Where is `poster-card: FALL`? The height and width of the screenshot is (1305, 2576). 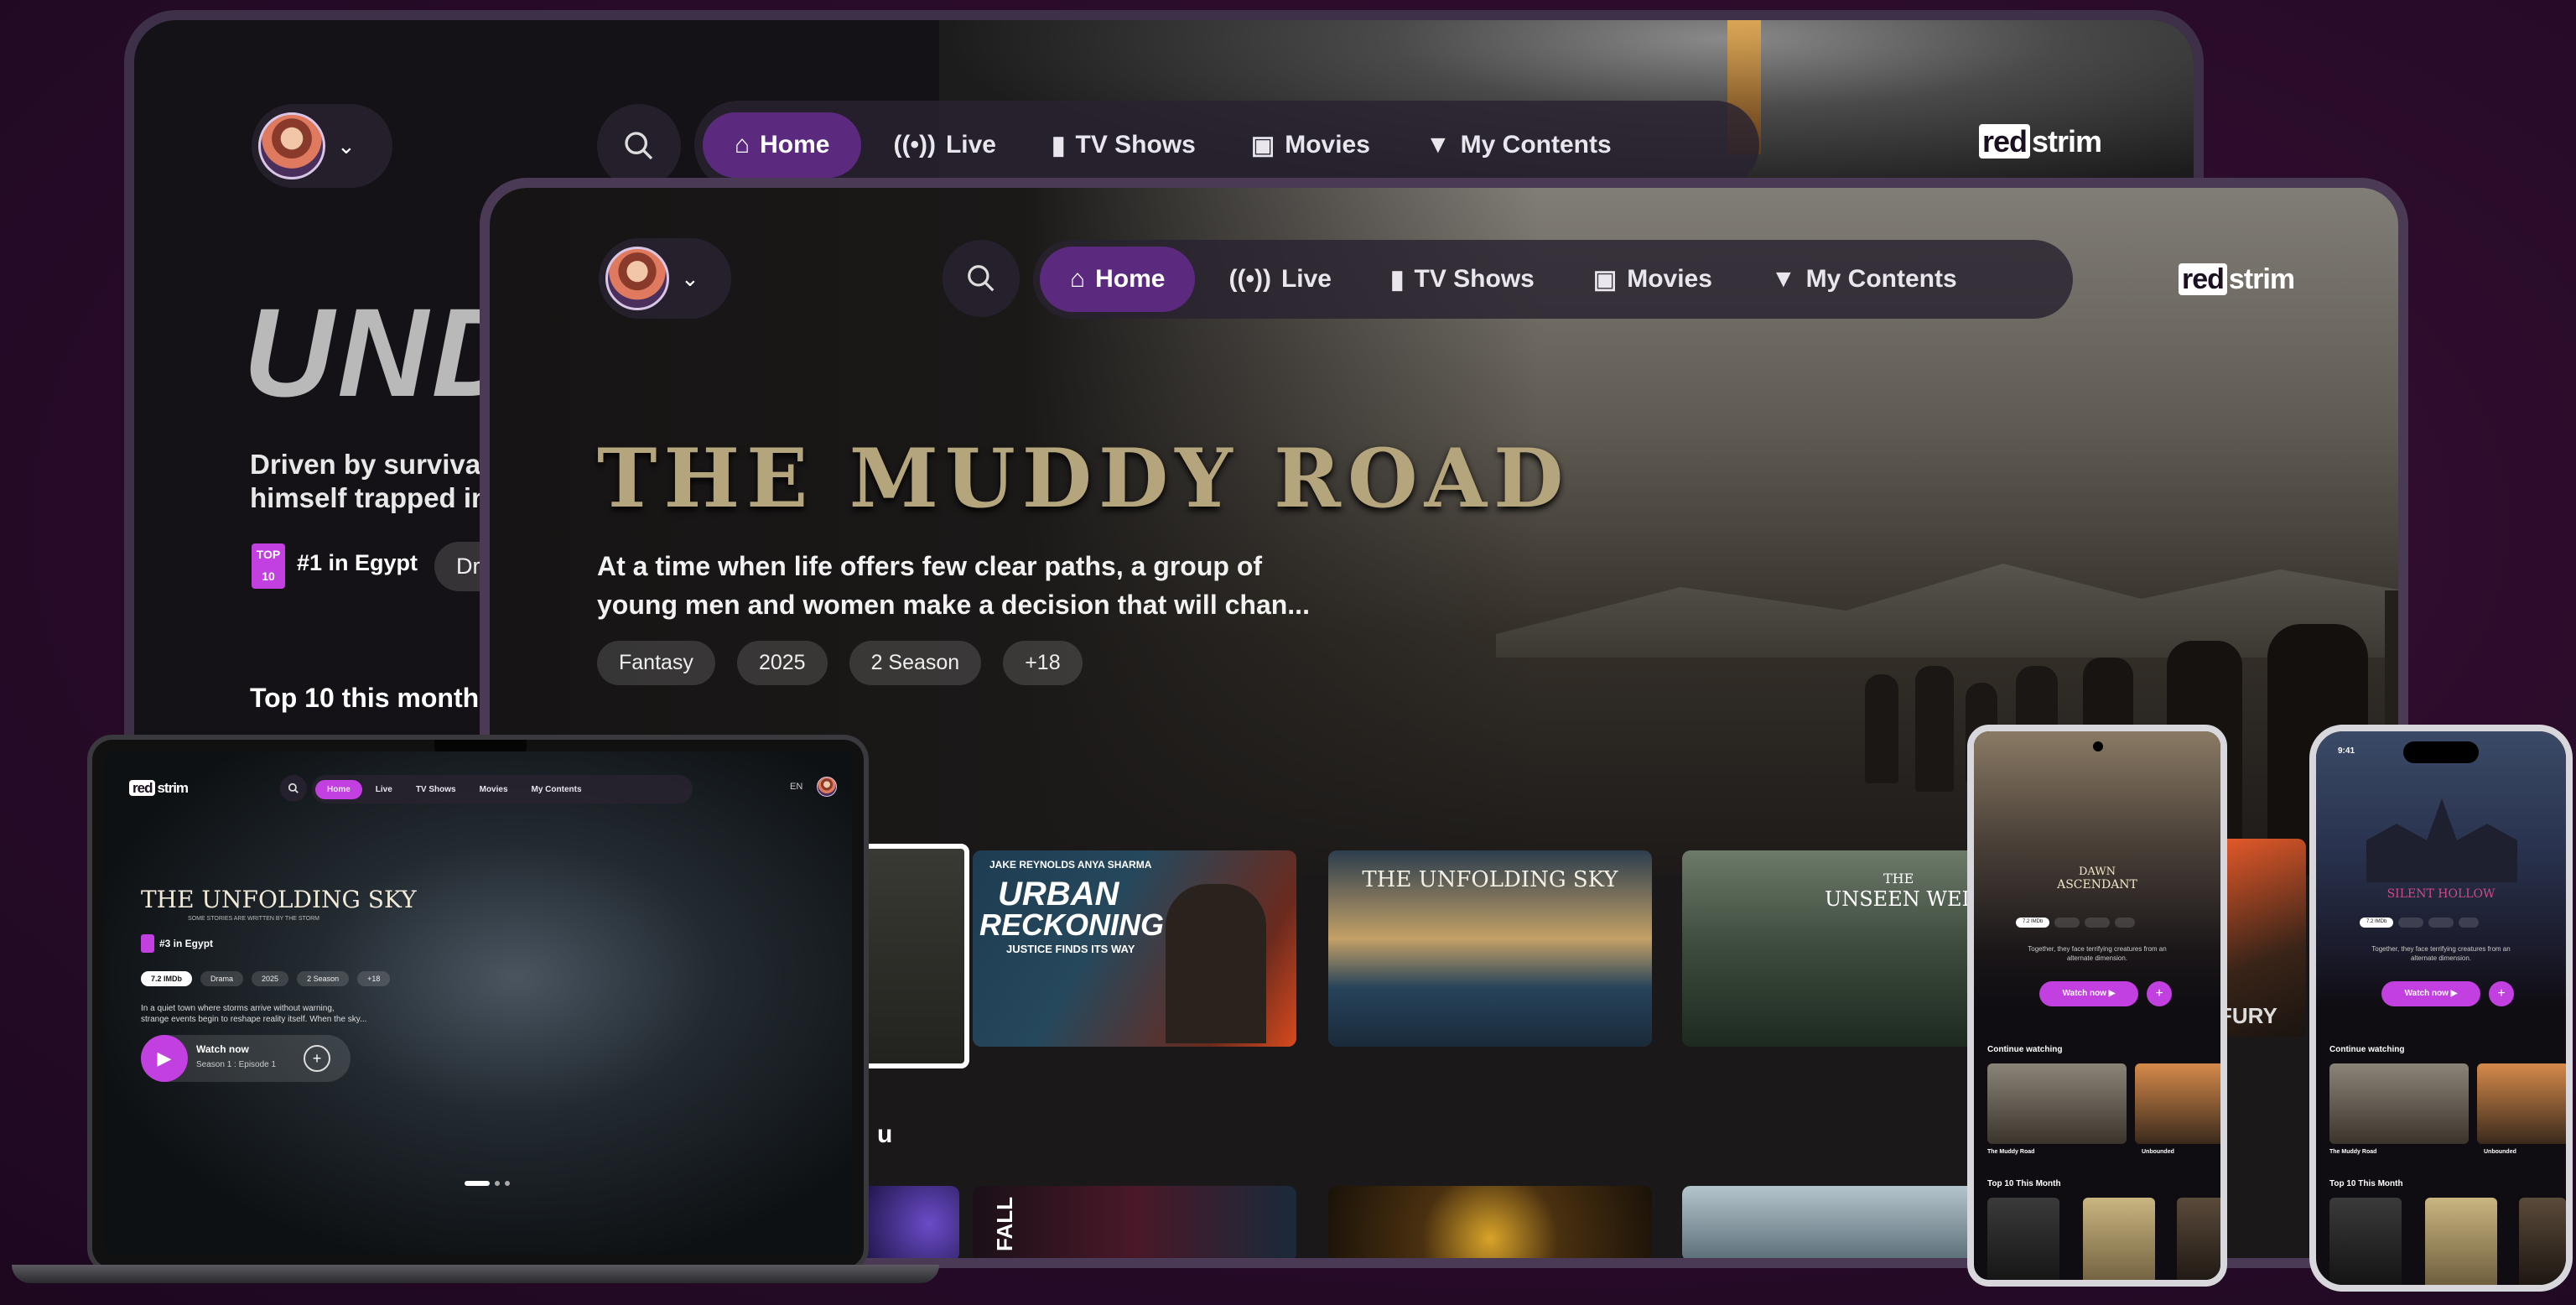
poster-card: FALL is located at coordinates (1134, 1222).